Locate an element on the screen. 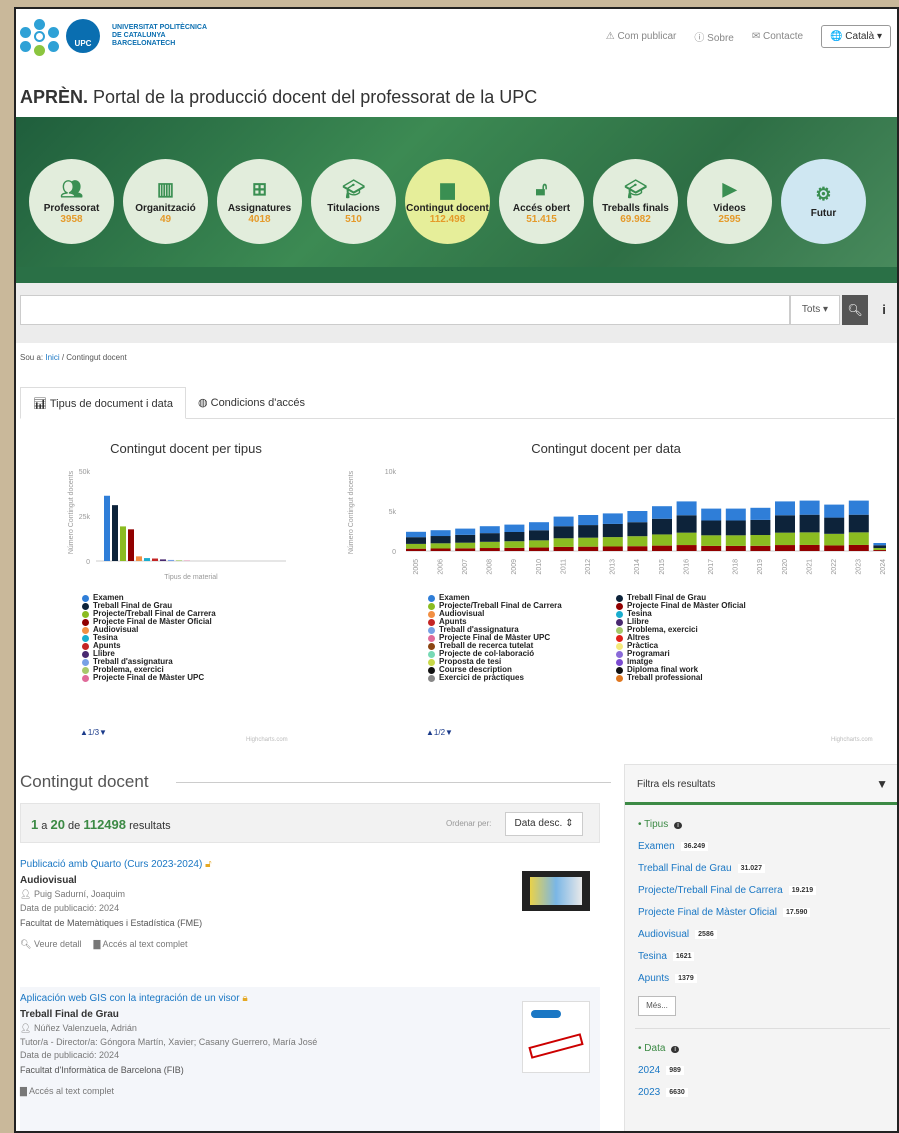 Image resolution: width=899 pixels, height=1133 pixels. legend-item: Treball professional is located at coordinates (681, 678).